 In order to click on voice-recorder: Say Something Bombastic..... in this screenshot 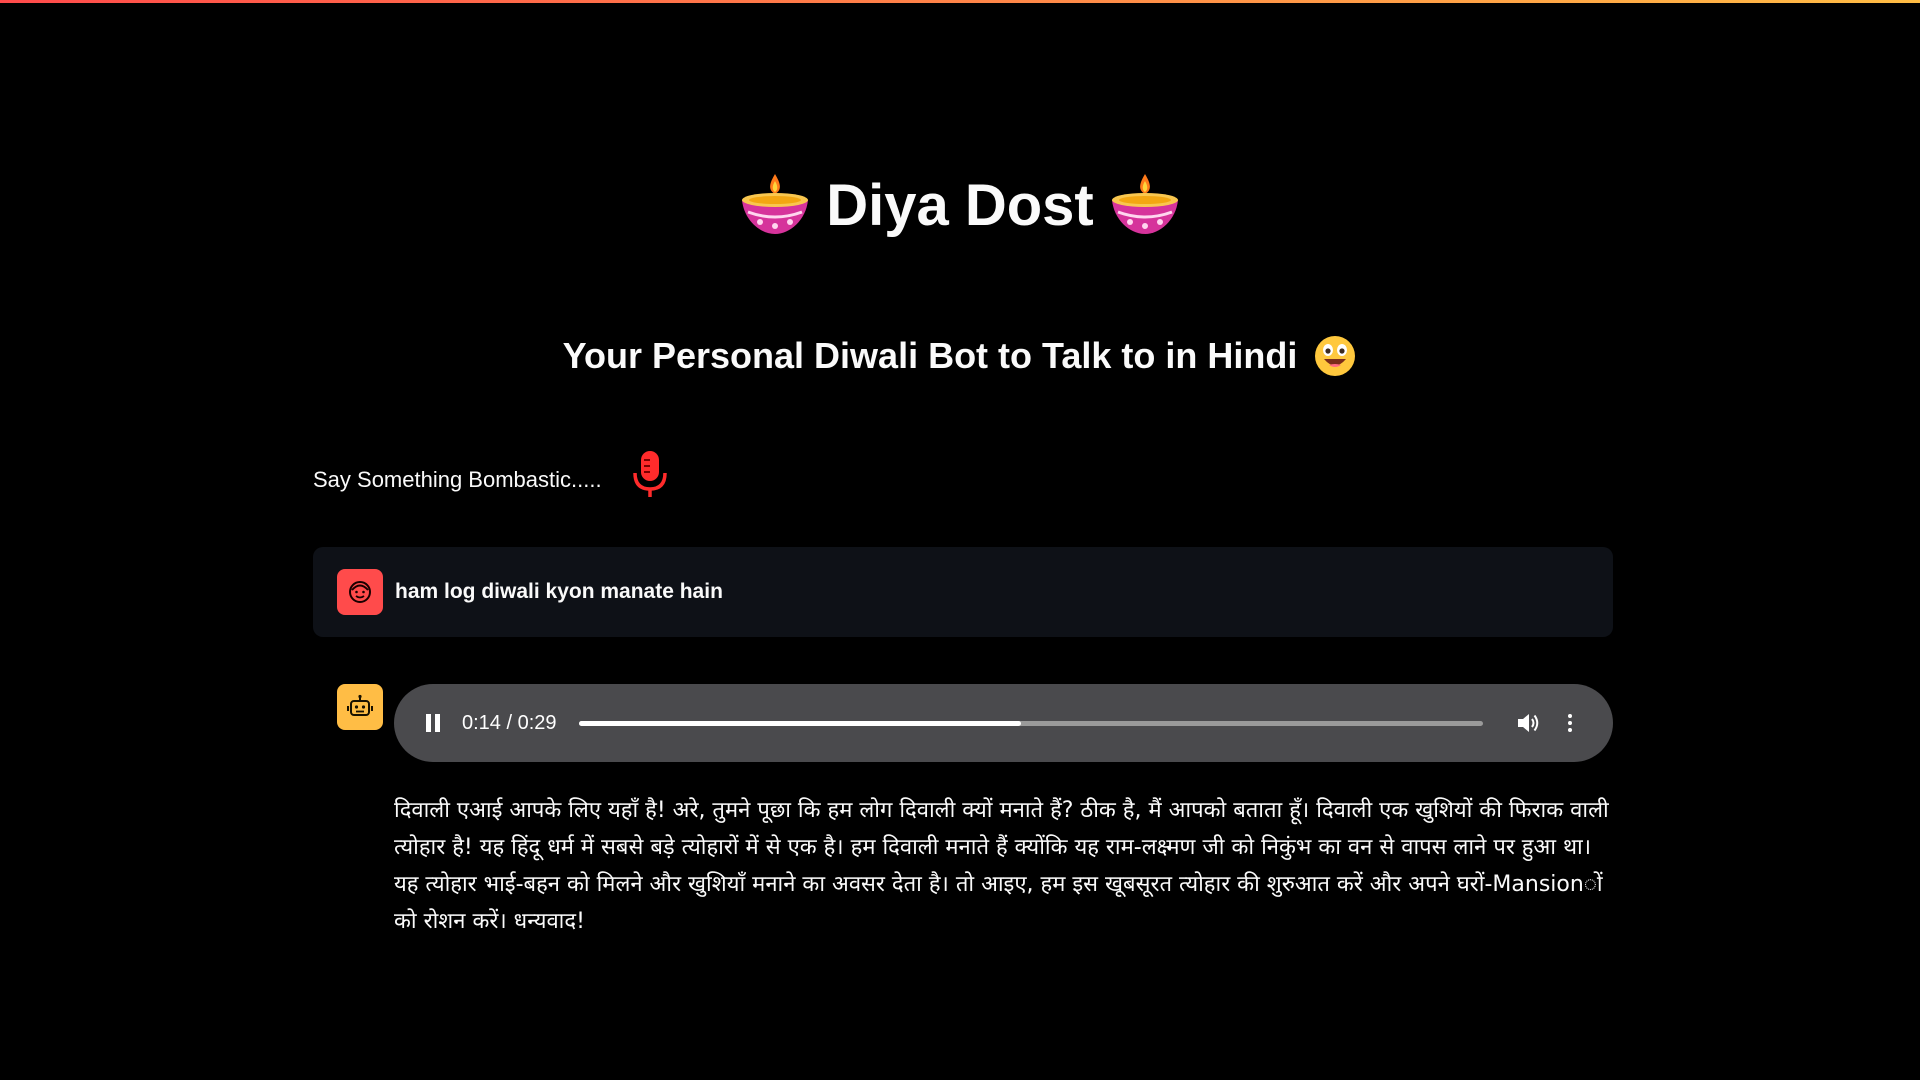, I will do `click(491, 475)`.